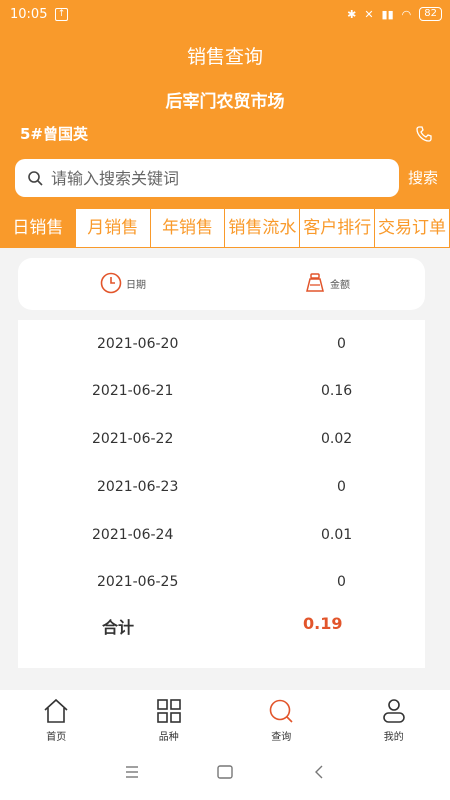 This screenshot has height=800, width=450. I want to click on sort-amount-label: 金额, so click(340, 285).